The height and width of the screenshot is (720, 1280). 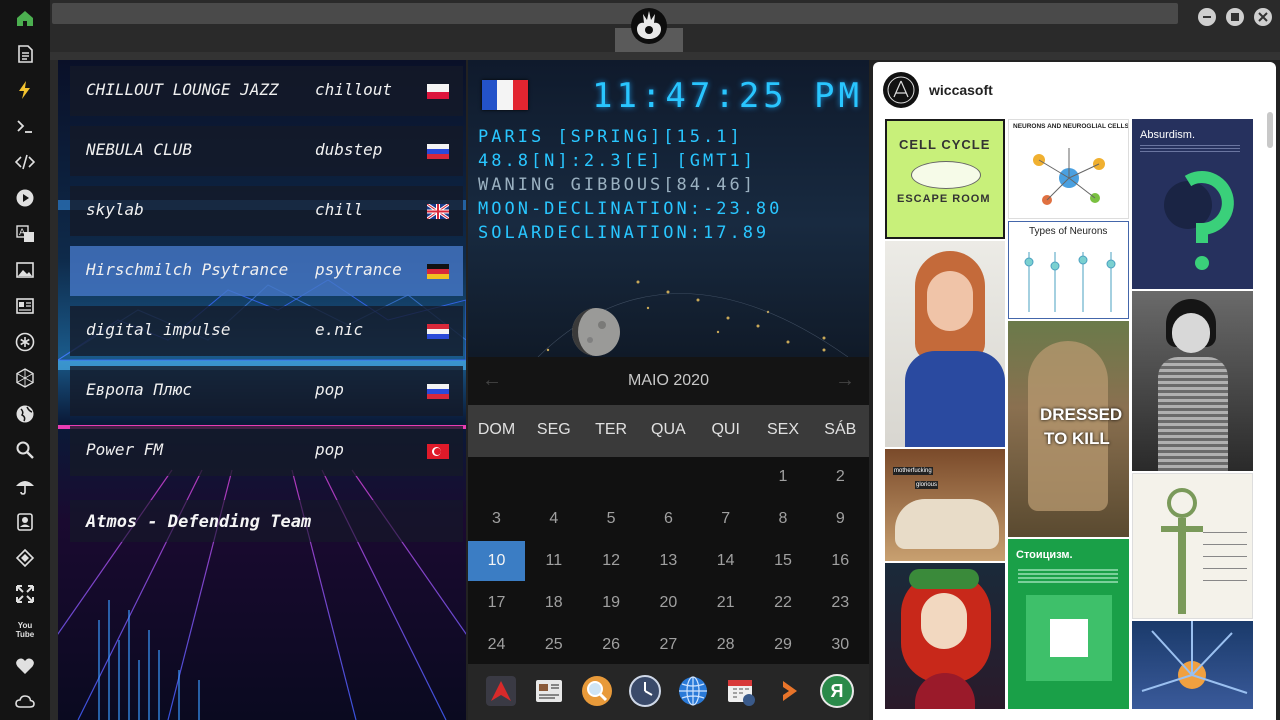 I want to click on station-name: Европа Плюс, so click(x=139, y=389).